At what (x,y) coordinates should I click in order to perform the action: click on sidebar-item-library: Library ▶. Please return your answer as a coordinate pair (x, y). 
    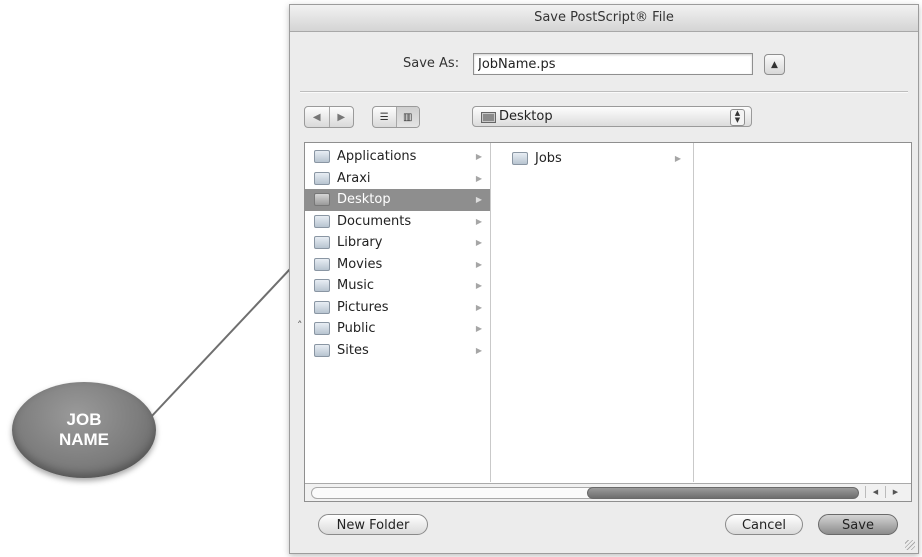
    Looking at the image, I should click on (397, 243).